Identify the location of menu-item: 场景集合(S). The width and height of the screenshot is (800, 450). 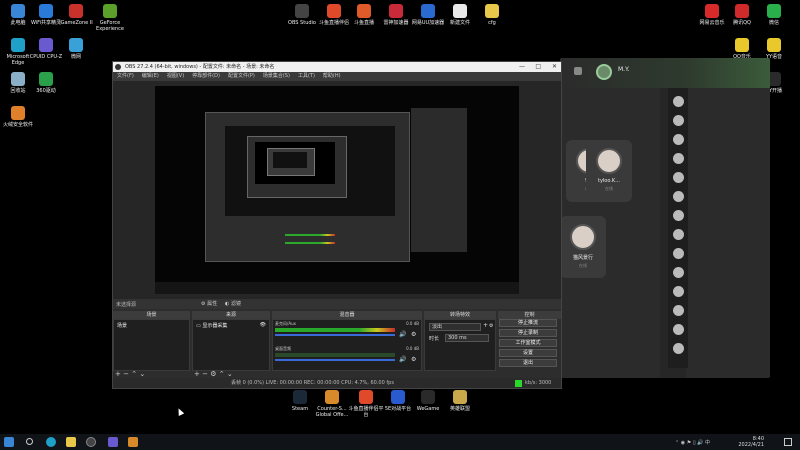
(276, 76).